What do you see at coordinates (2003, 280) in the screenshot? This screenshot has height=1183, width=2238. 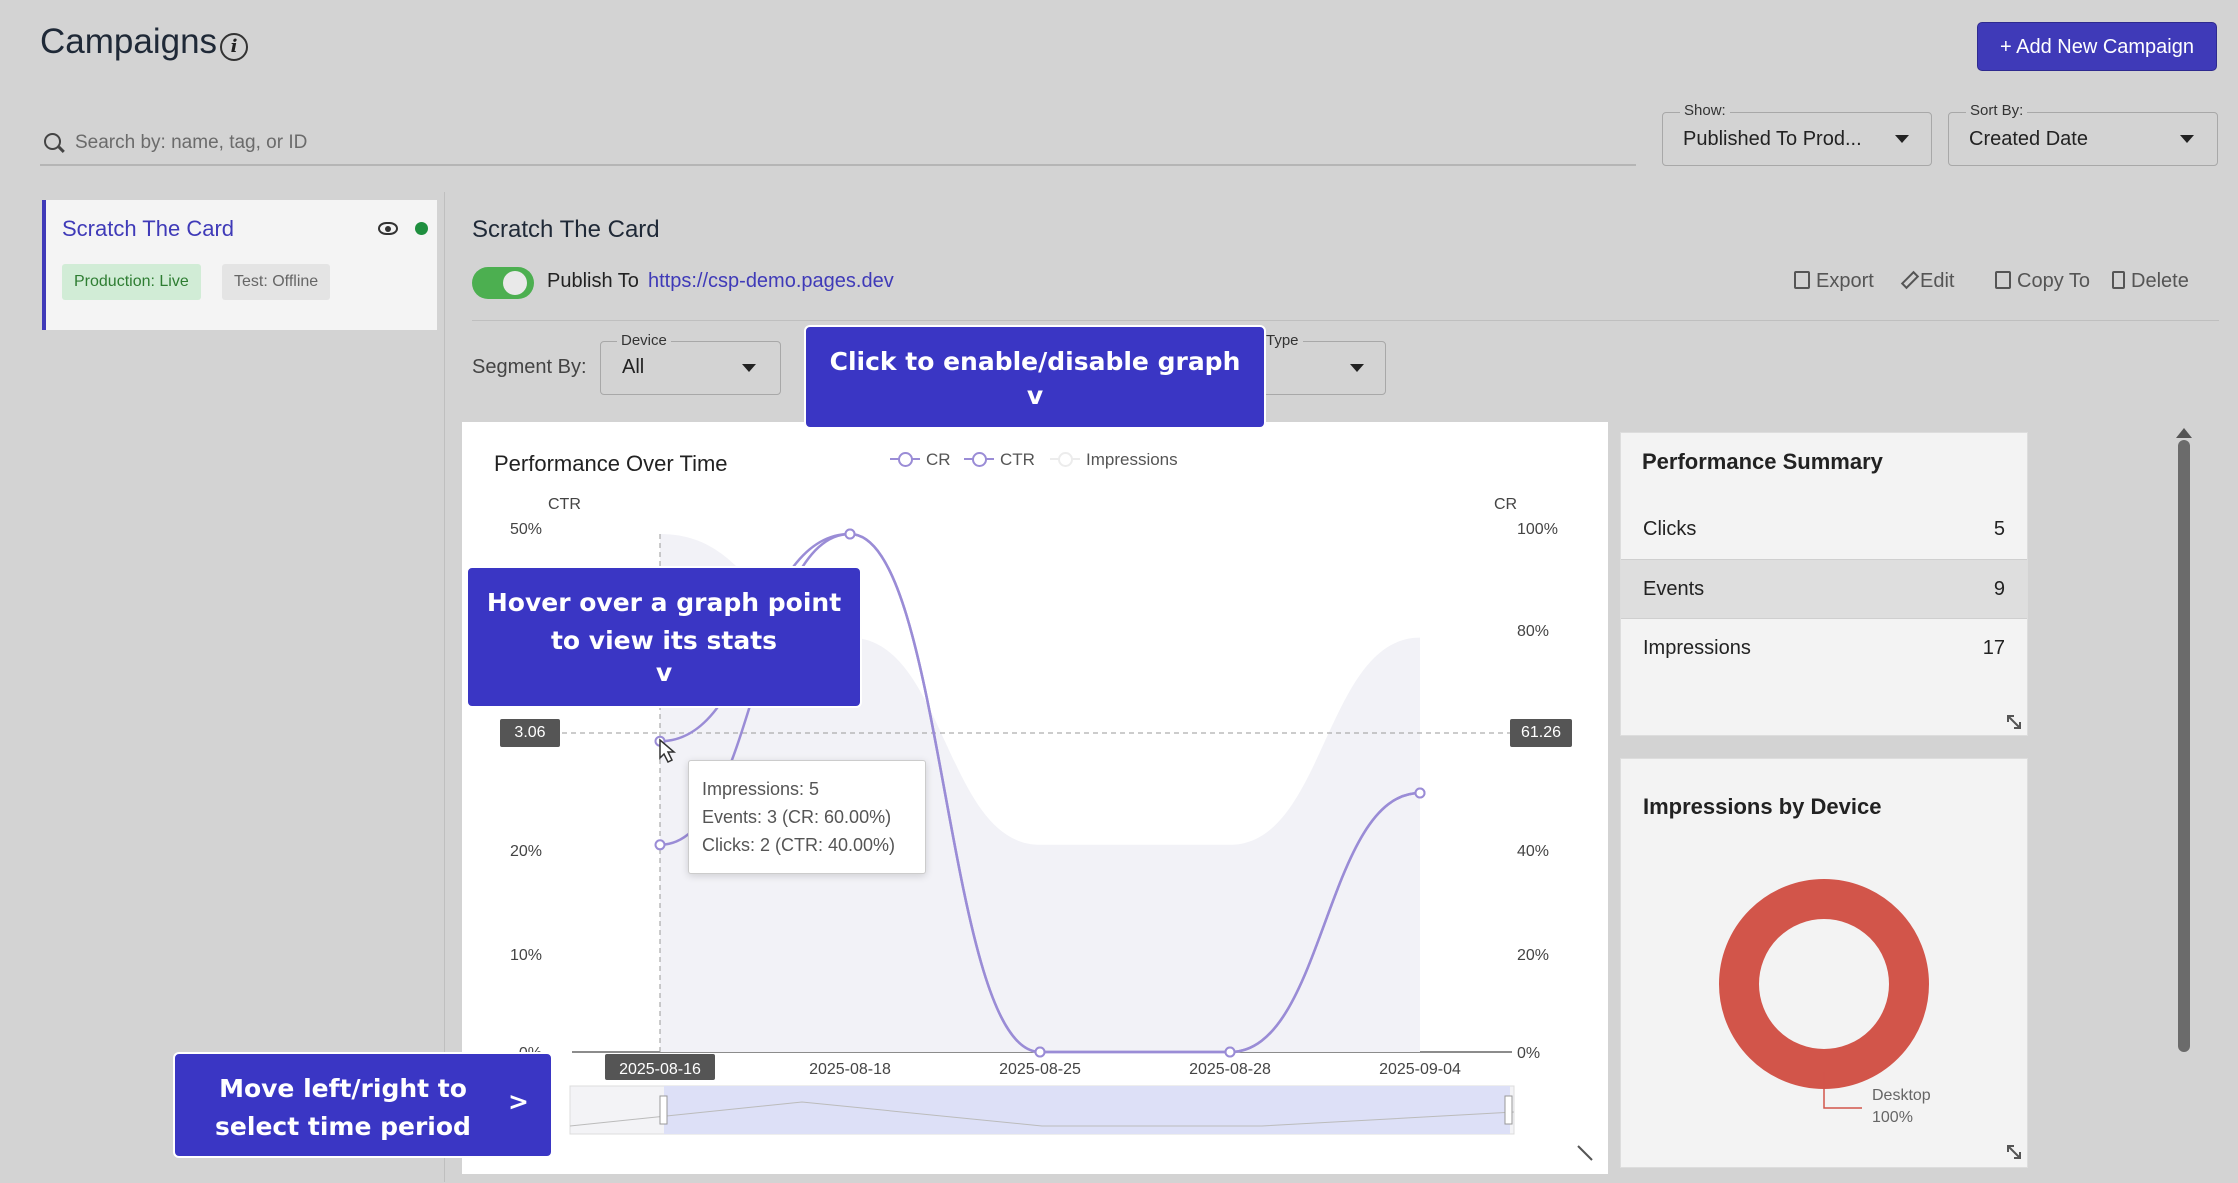 I see `copy-icon` at bounding box center [2003, 280].